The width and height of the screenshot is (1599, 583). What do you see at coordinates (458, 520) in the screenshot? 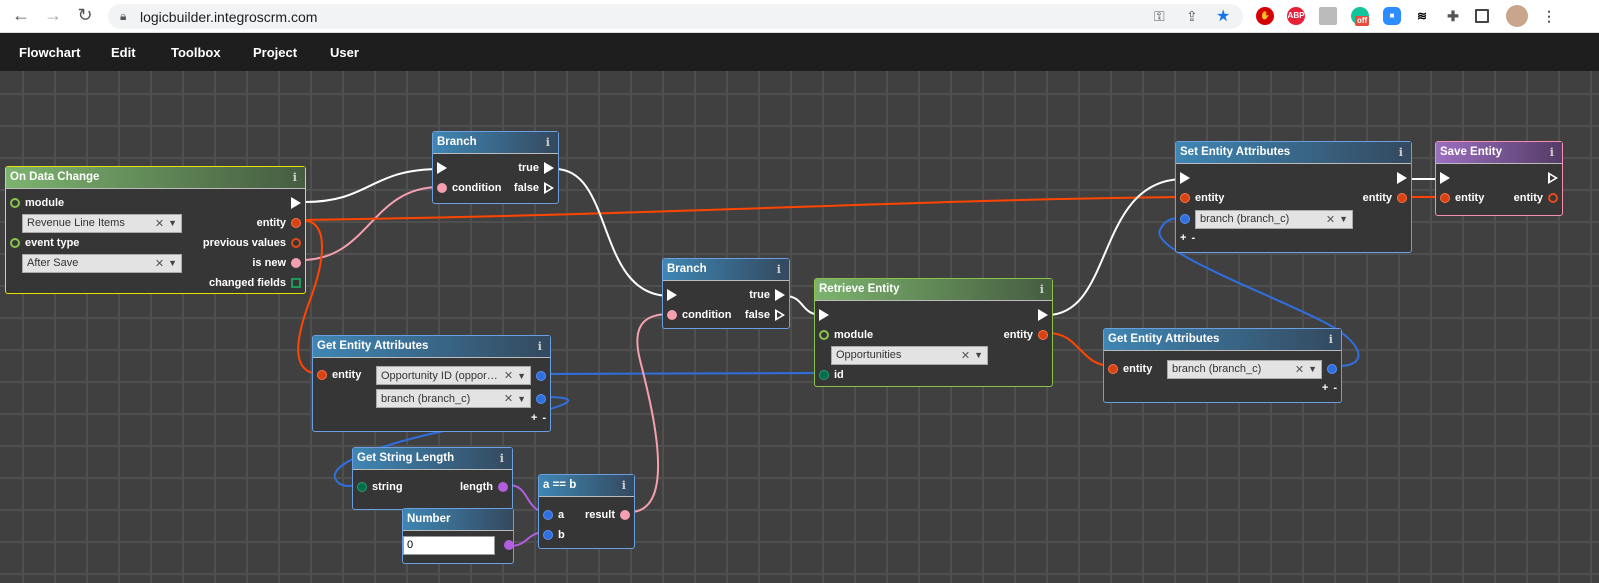
I see `node-header: Number` at bounding box center [458, 520].